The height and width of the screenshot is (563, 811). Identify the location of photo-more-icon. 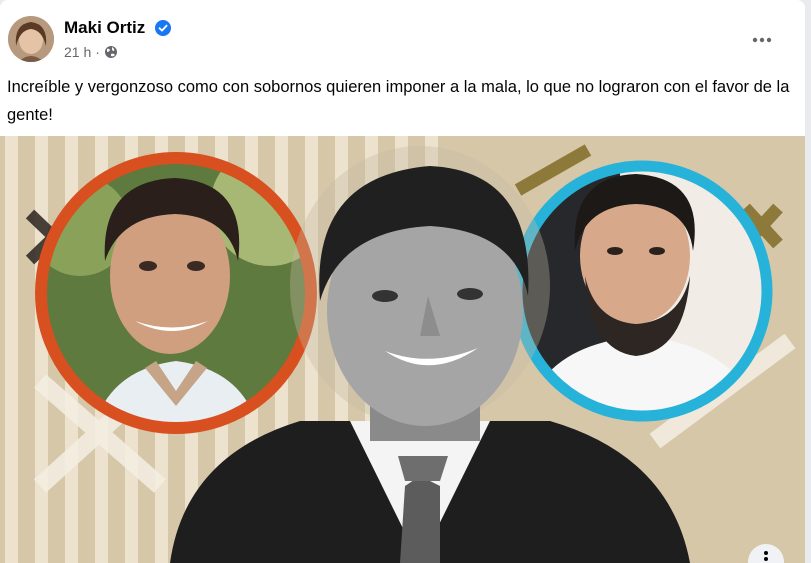
(766, 556).